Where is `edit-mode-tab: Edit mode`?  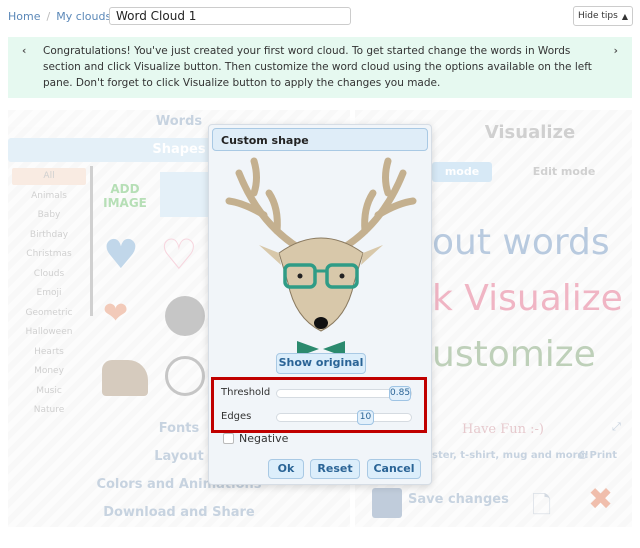 edit-mode-tab: Edit mode is located at coordinates (564, 172).